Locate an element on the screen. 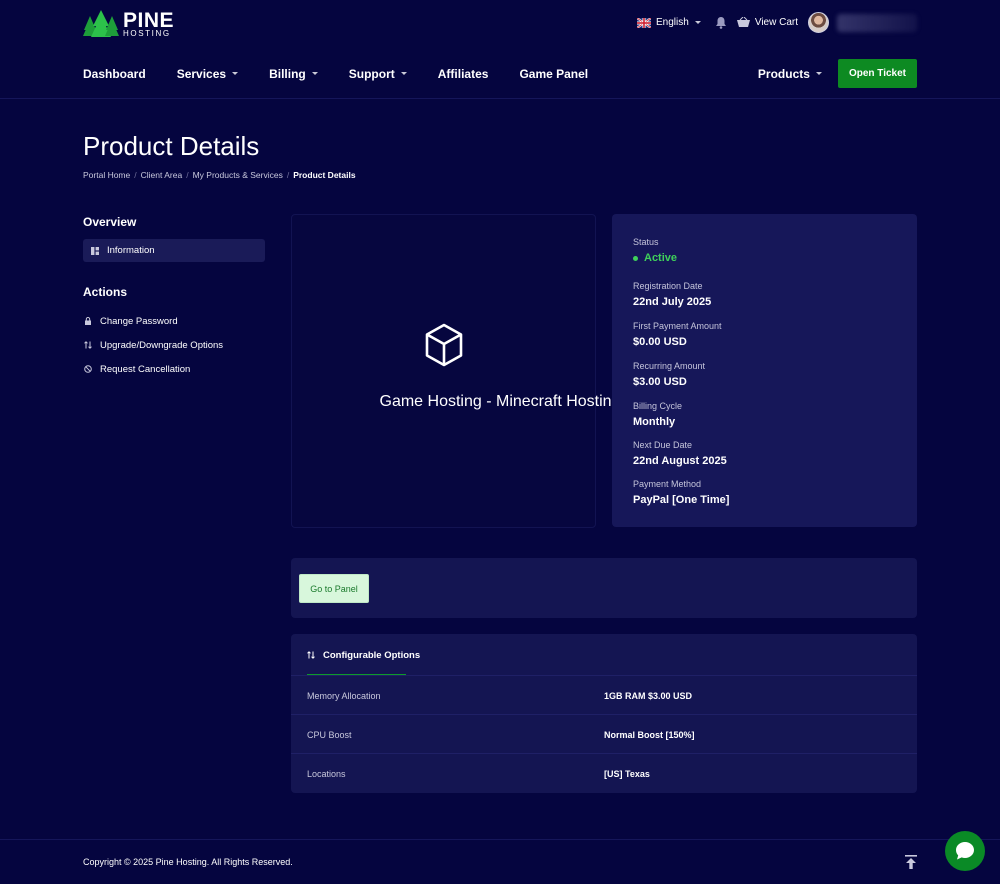 The image size is (1000, 884). field-value: $3.00 USD is located at coordinates (660, 382).